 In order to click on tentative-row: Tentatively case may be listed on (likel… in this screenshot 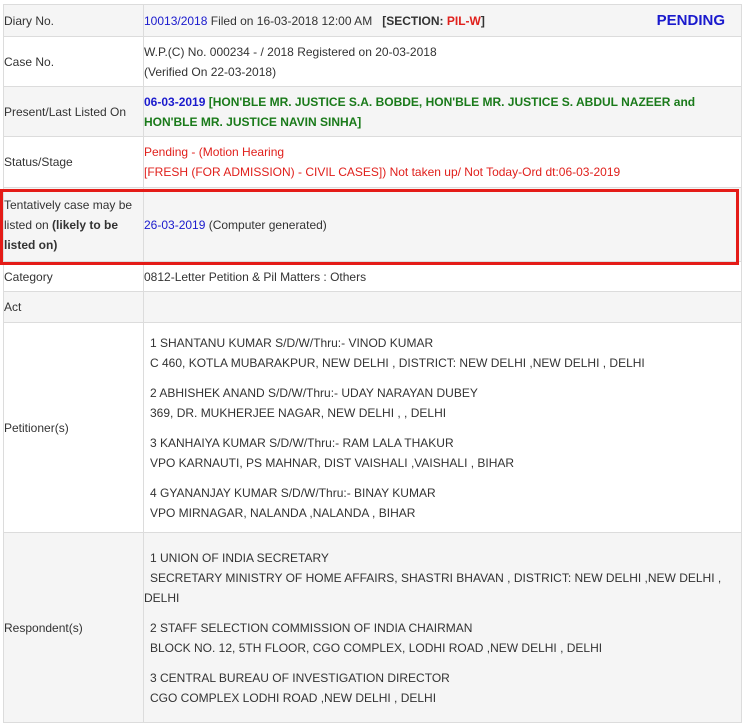, I will do `click(372, 224)`.